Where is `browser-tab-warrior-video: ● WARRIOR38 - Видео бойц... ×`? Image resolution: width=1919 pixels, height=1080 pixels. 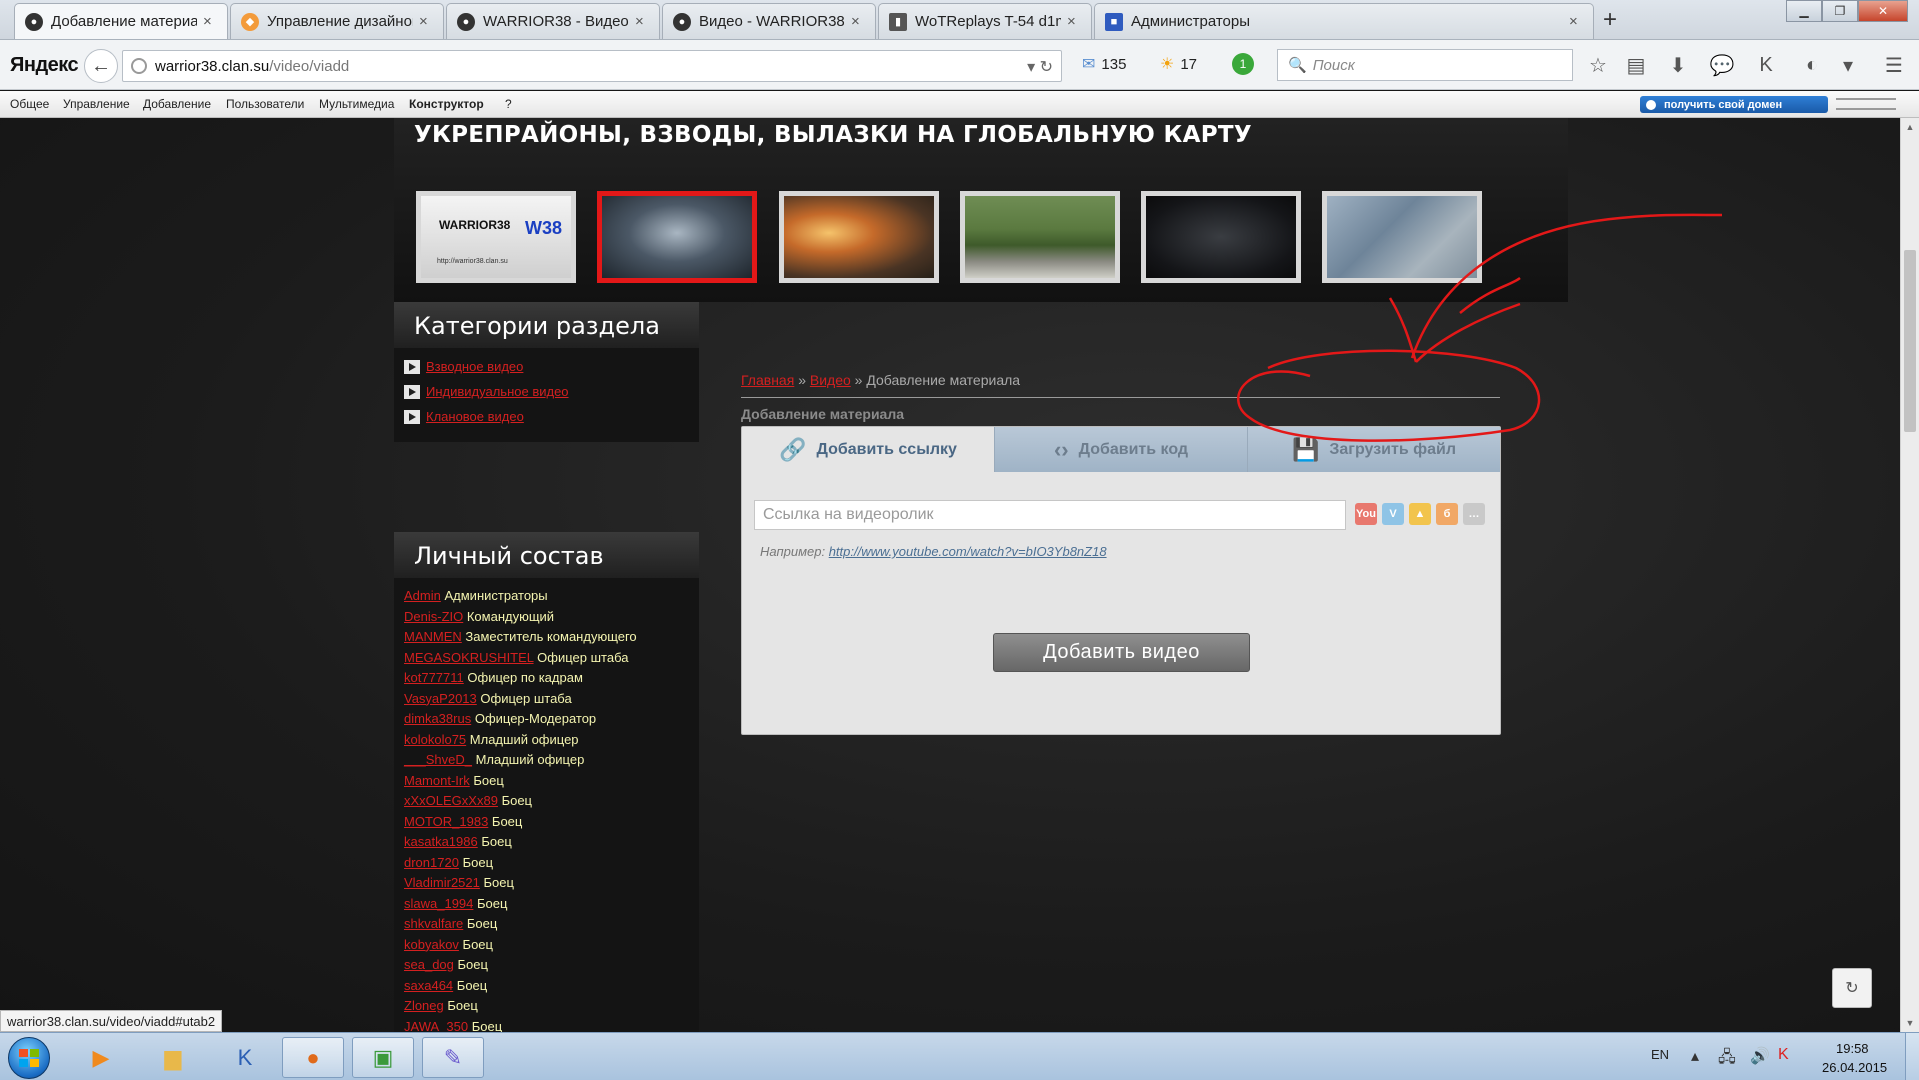 browser-tab-warrior-video: ● WARRIOR38 - Видео бойц... × is located at coordinates (553, 21).